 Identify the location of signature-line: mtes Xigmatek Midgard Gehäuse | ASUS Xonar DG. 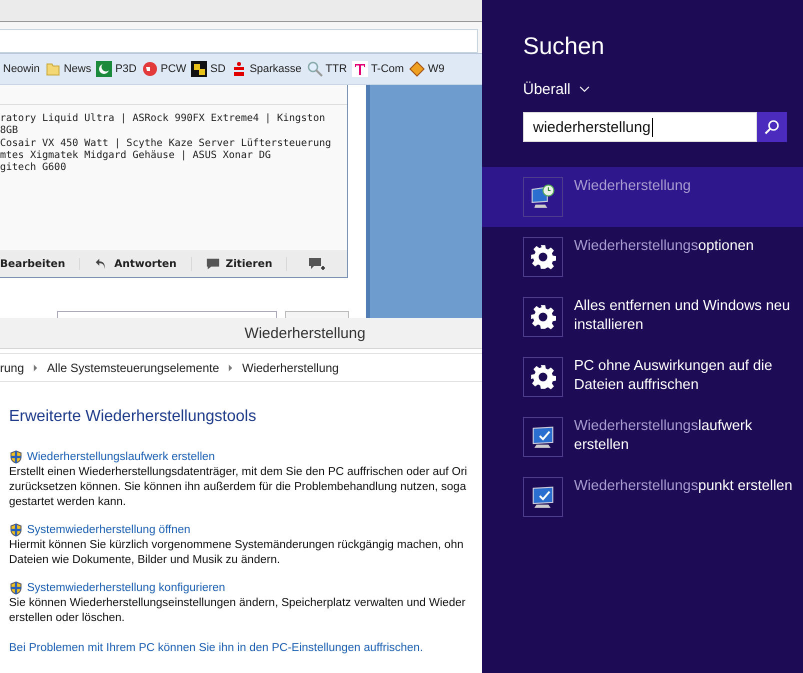
(136, 156).